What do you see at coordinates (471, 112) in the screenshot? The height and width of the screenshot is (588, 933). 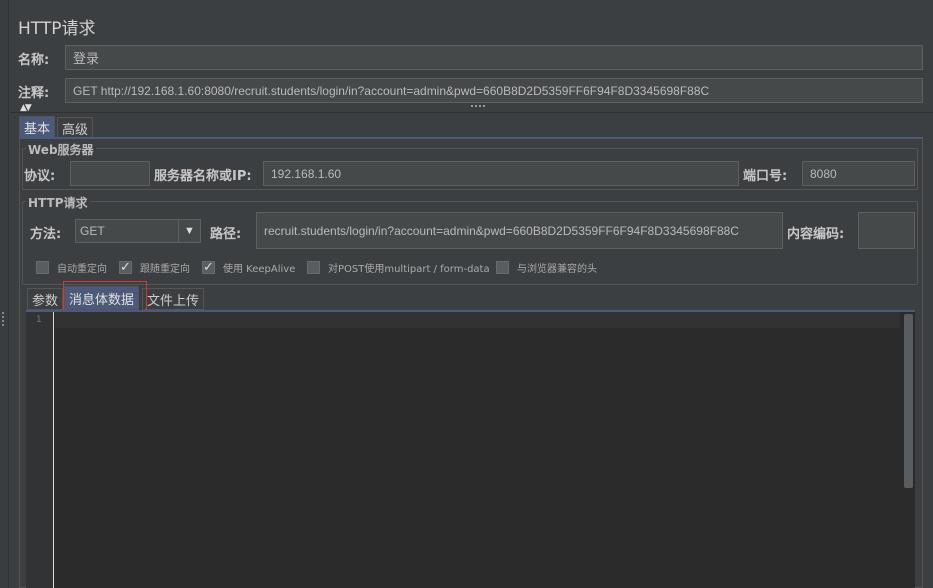 I see `divider` at bounding box center [471, 112].